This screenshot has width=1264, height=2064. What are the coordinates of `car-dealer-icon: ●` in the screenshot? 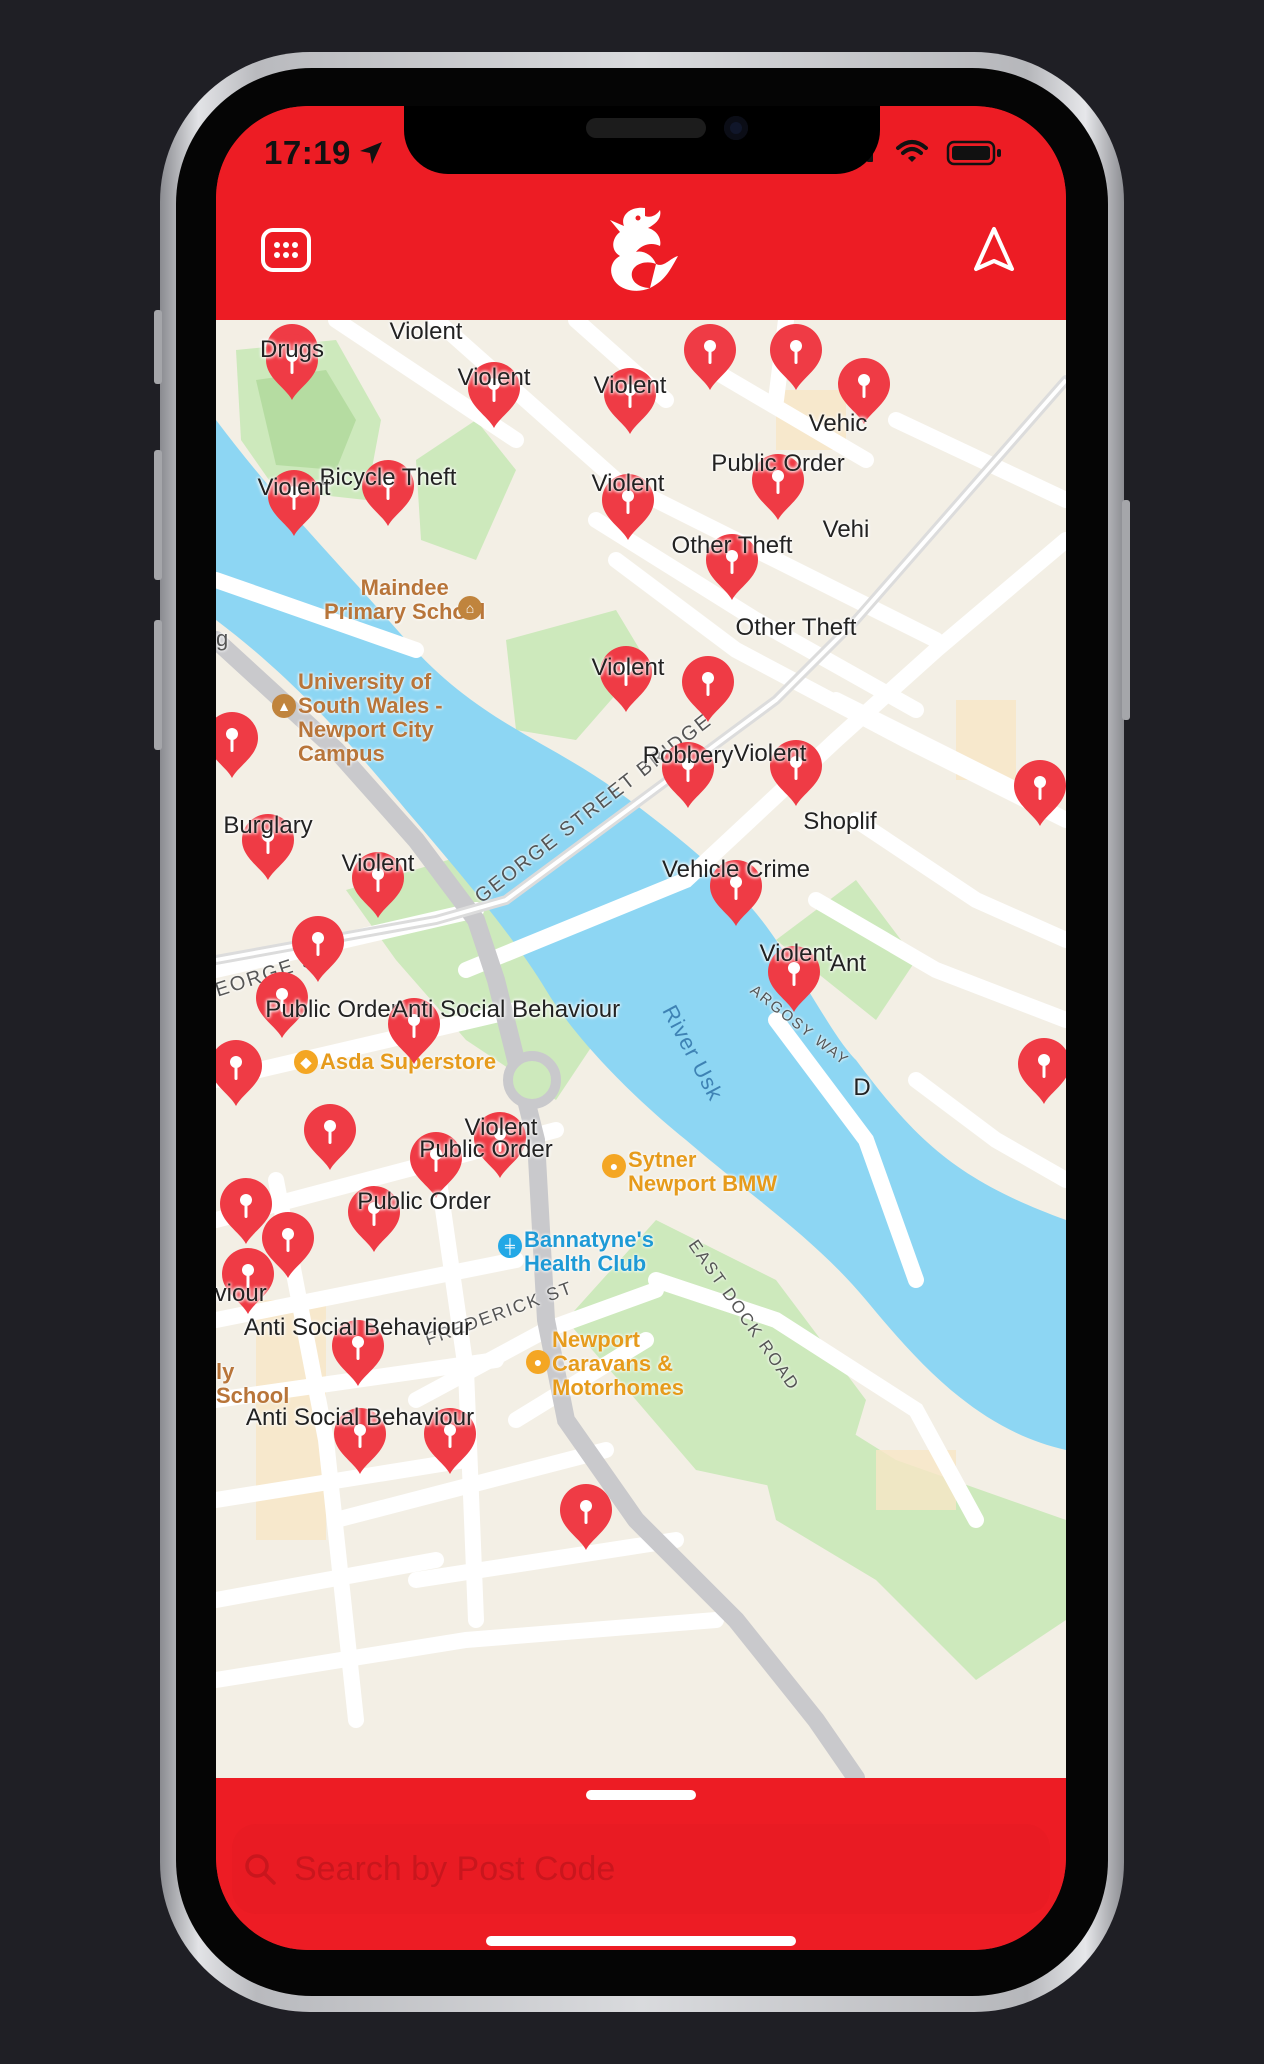 It's located at (538, 1362).